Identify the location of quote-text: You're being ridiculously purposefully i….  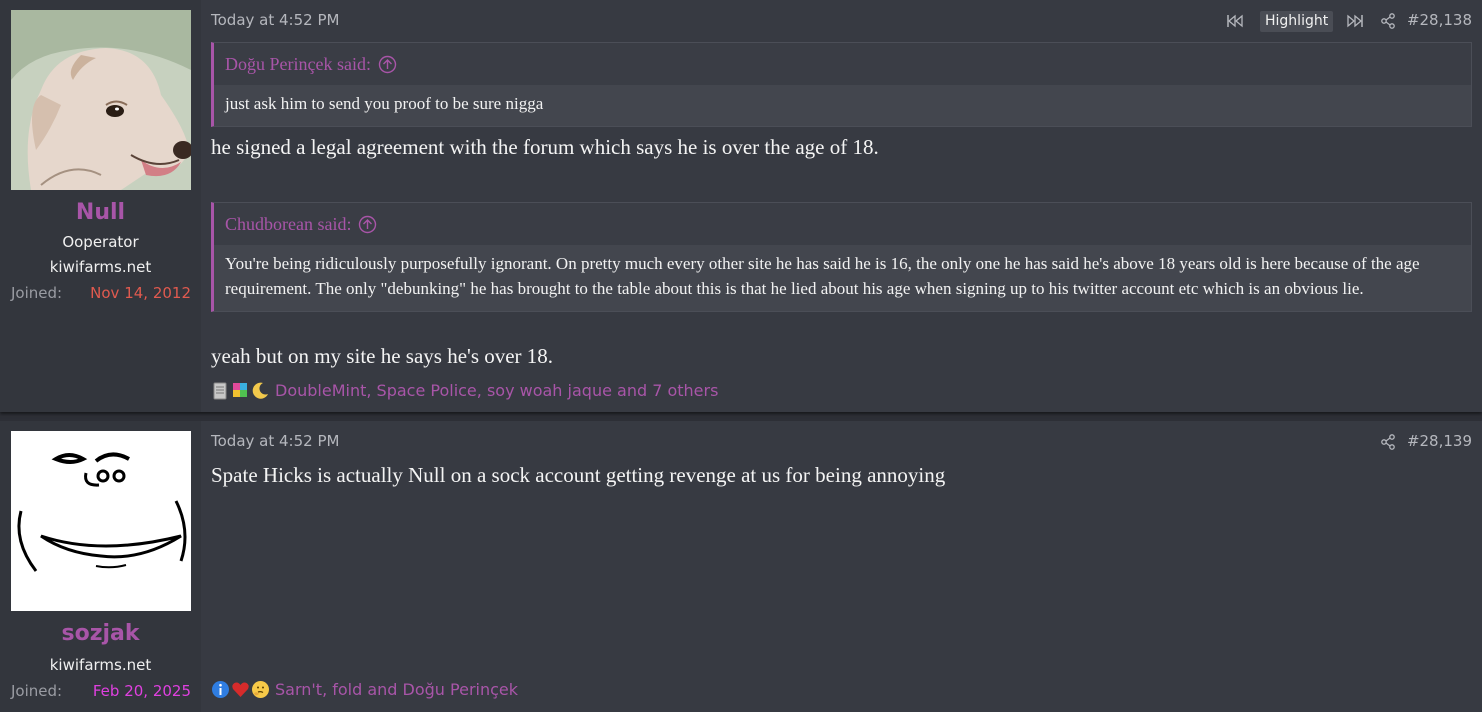
(842, 278).